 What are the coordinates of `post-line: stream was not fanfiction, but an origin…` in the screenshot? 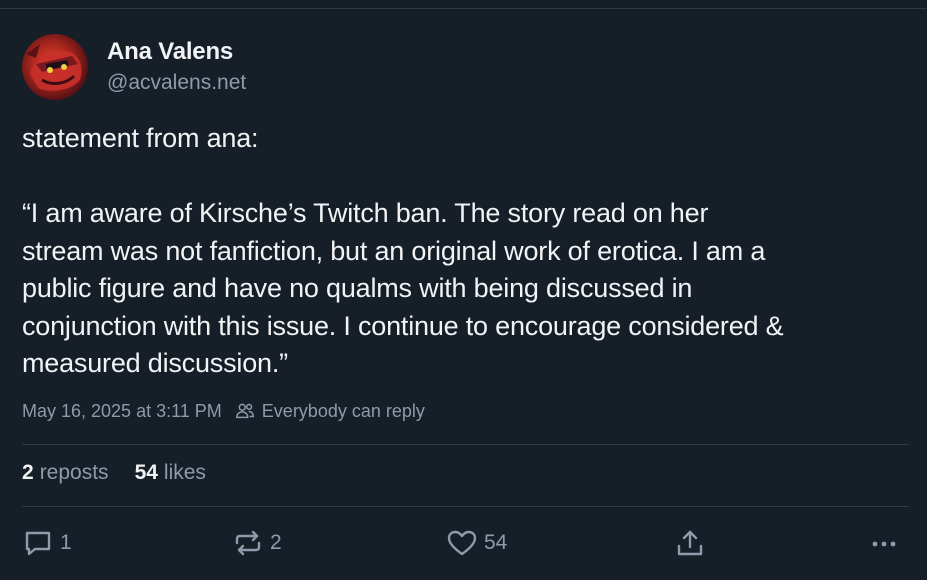 It's located at (394, 250).